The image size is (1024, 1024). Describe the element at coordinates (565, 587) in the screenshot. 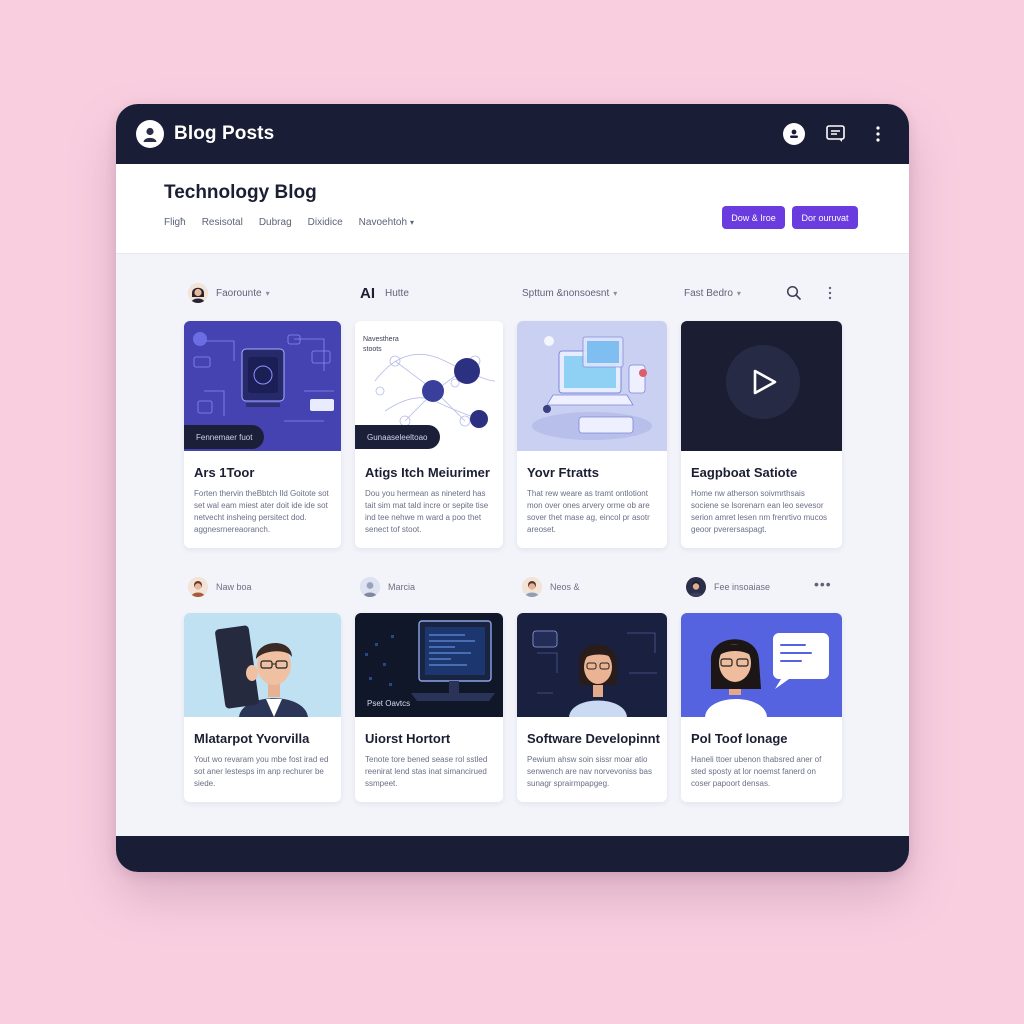

I see `author-name: Neos &` at that location.